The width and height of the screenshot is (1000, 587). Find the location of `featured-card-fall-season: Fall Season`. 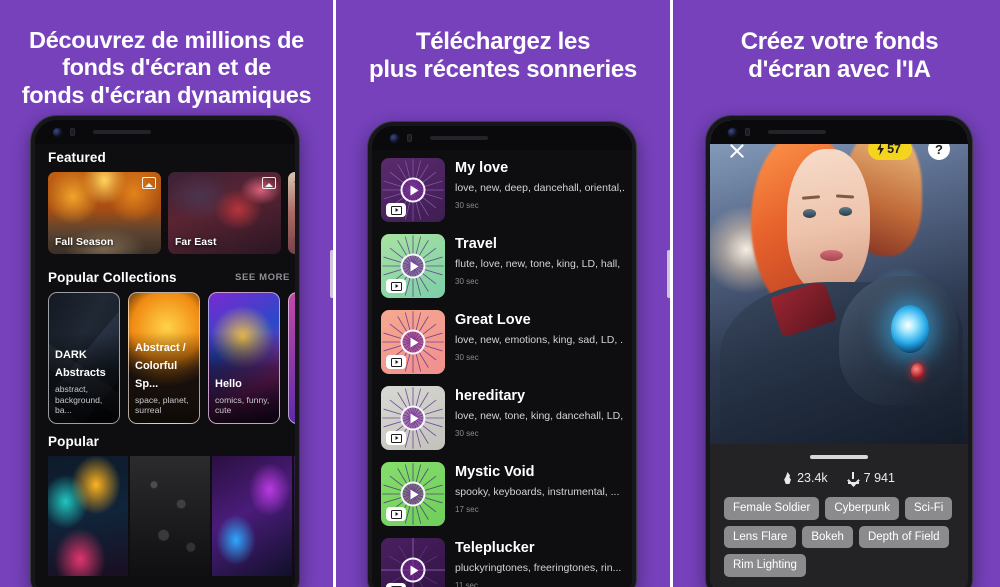

featured-card-fall-season: Fall Season is located at coordinates (104, 213).